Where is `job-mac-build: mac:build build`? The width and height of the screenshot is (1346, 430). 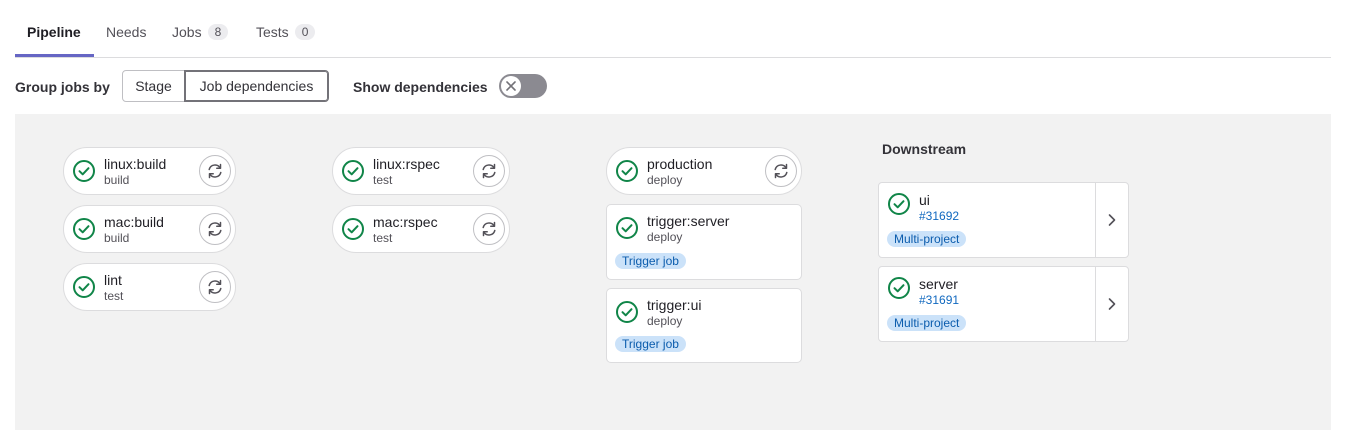 job-mac-build: mac:build build is located at coordinates (149, 229).